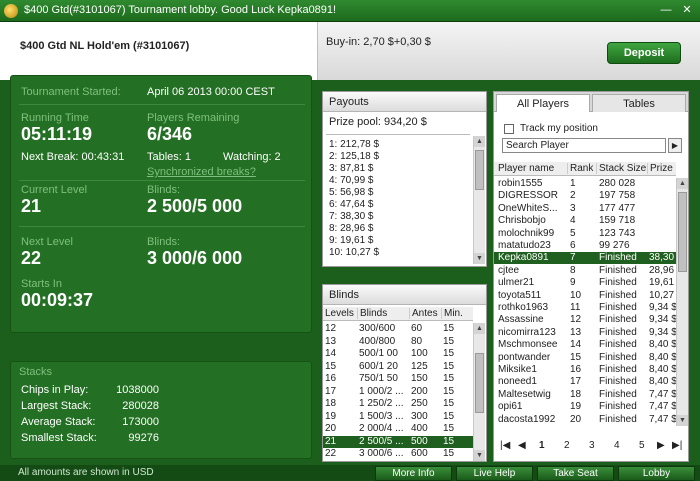  What do you see at coordinates (140, 406) in the screenshot?
I see `stack-row-value: 280028` at bounding box center [140, 406].